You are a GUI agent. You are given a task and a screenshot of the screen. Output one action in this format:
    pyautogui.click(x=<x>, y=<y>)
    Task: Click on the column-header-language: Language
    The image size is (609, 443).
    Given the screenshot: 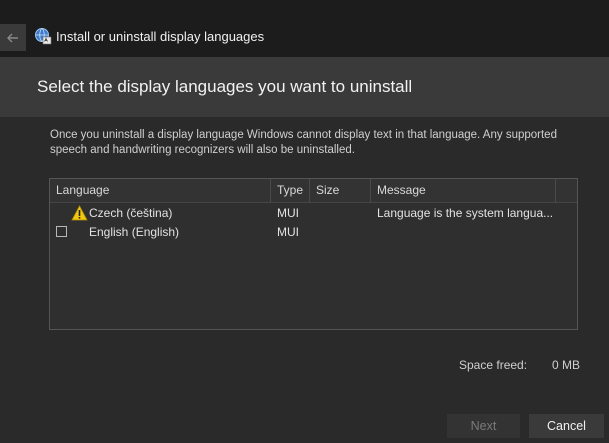 What is the action you would take?
    pyautogui.click(x=160, y=190)
    